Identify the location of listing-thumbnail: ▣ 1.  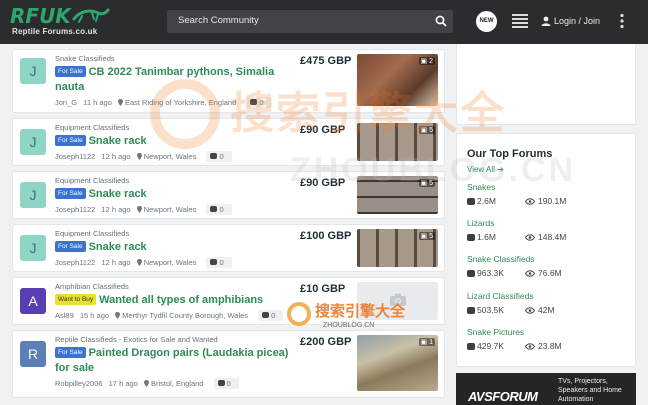
(397, 363).